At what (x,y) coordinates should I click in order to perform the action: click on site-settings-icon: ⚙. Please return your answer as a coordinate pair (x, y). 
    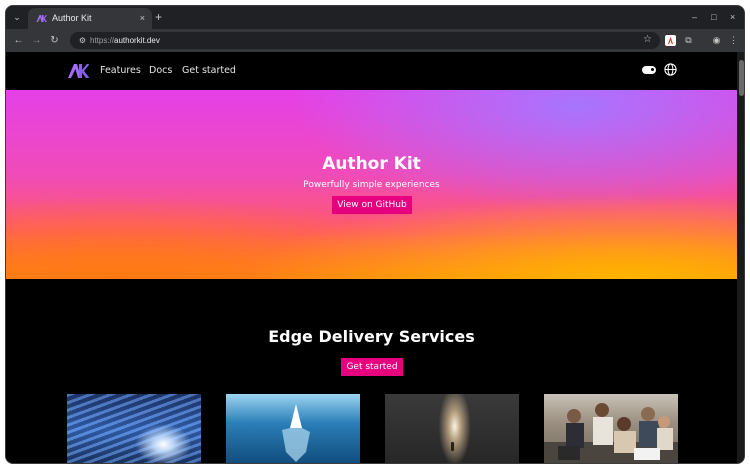
    Looking at the image, I should click on (82, 40).